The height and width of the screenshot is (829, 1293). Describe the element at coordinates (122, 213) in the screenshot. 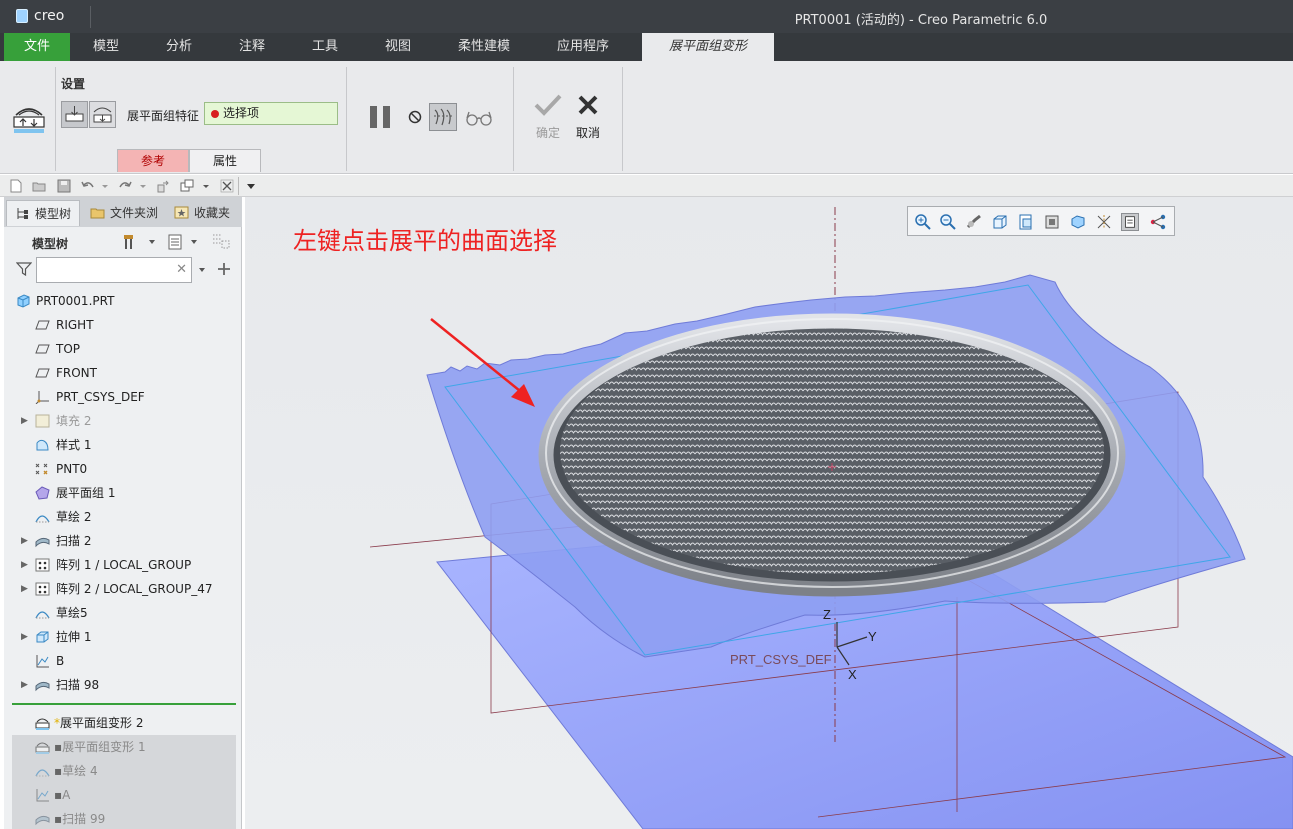

I see `tab-folder-browser: 文件夹浏` at that location.